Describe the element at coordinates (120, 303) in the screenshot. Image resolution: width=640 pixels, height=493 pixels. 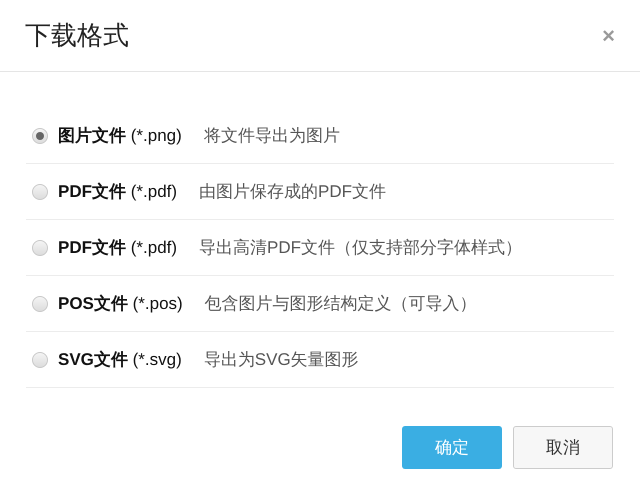
I see `option-label: POS文件 (*.pos)` at that location.